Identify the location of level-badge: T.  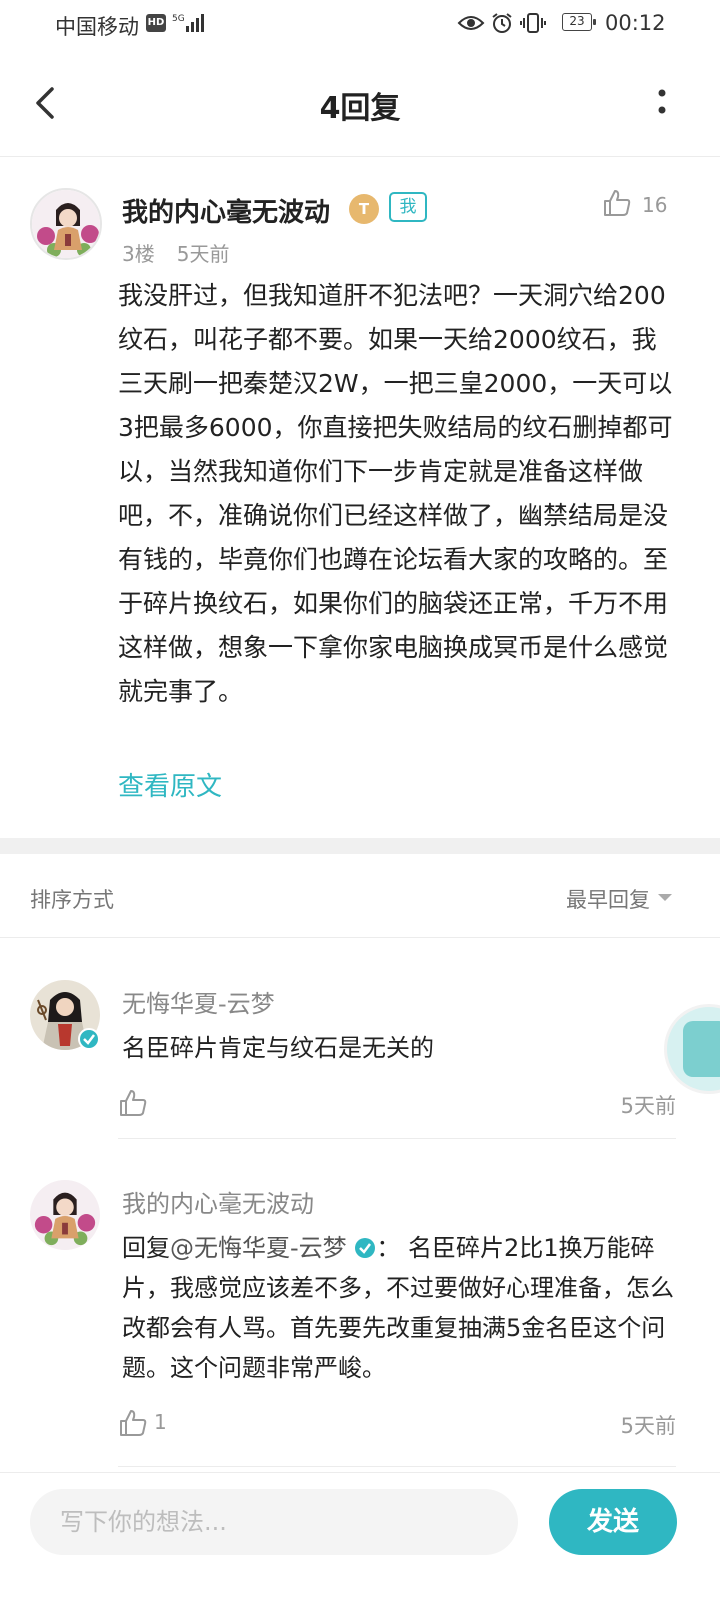
(364, 209).